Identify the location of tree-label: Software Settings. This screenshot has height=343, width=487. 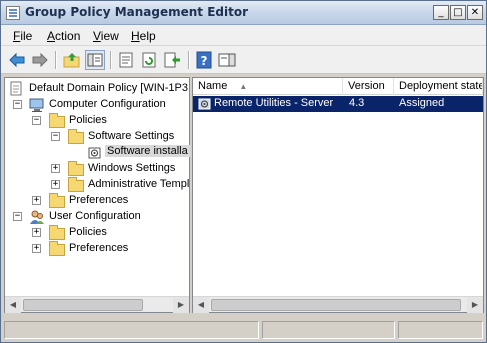
(131, 136).